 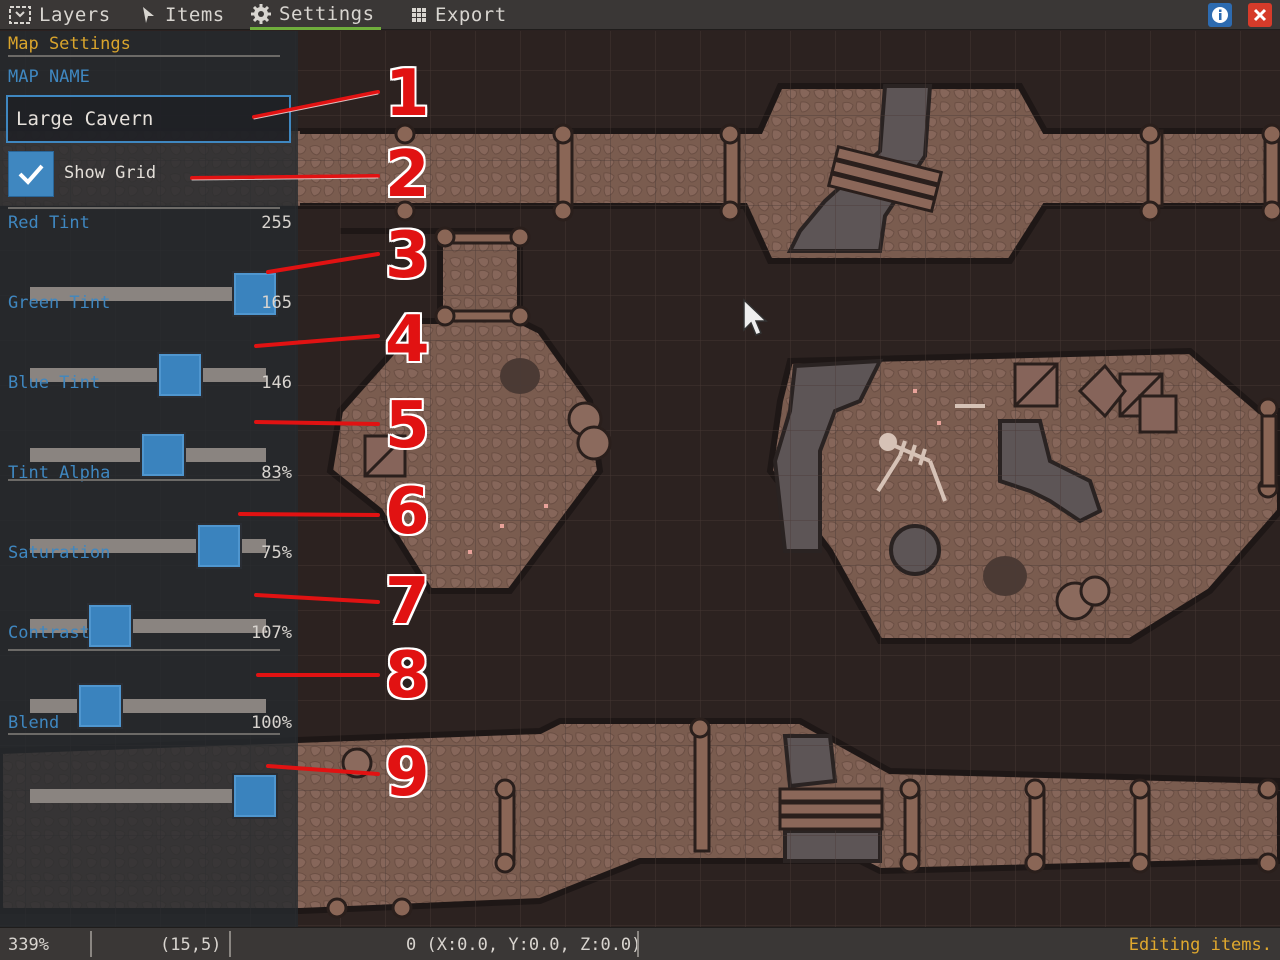 What do you see at coordinates (471, 15) in the screenshot?
I see `tab-label: Export` at bounding box center [471, 15].